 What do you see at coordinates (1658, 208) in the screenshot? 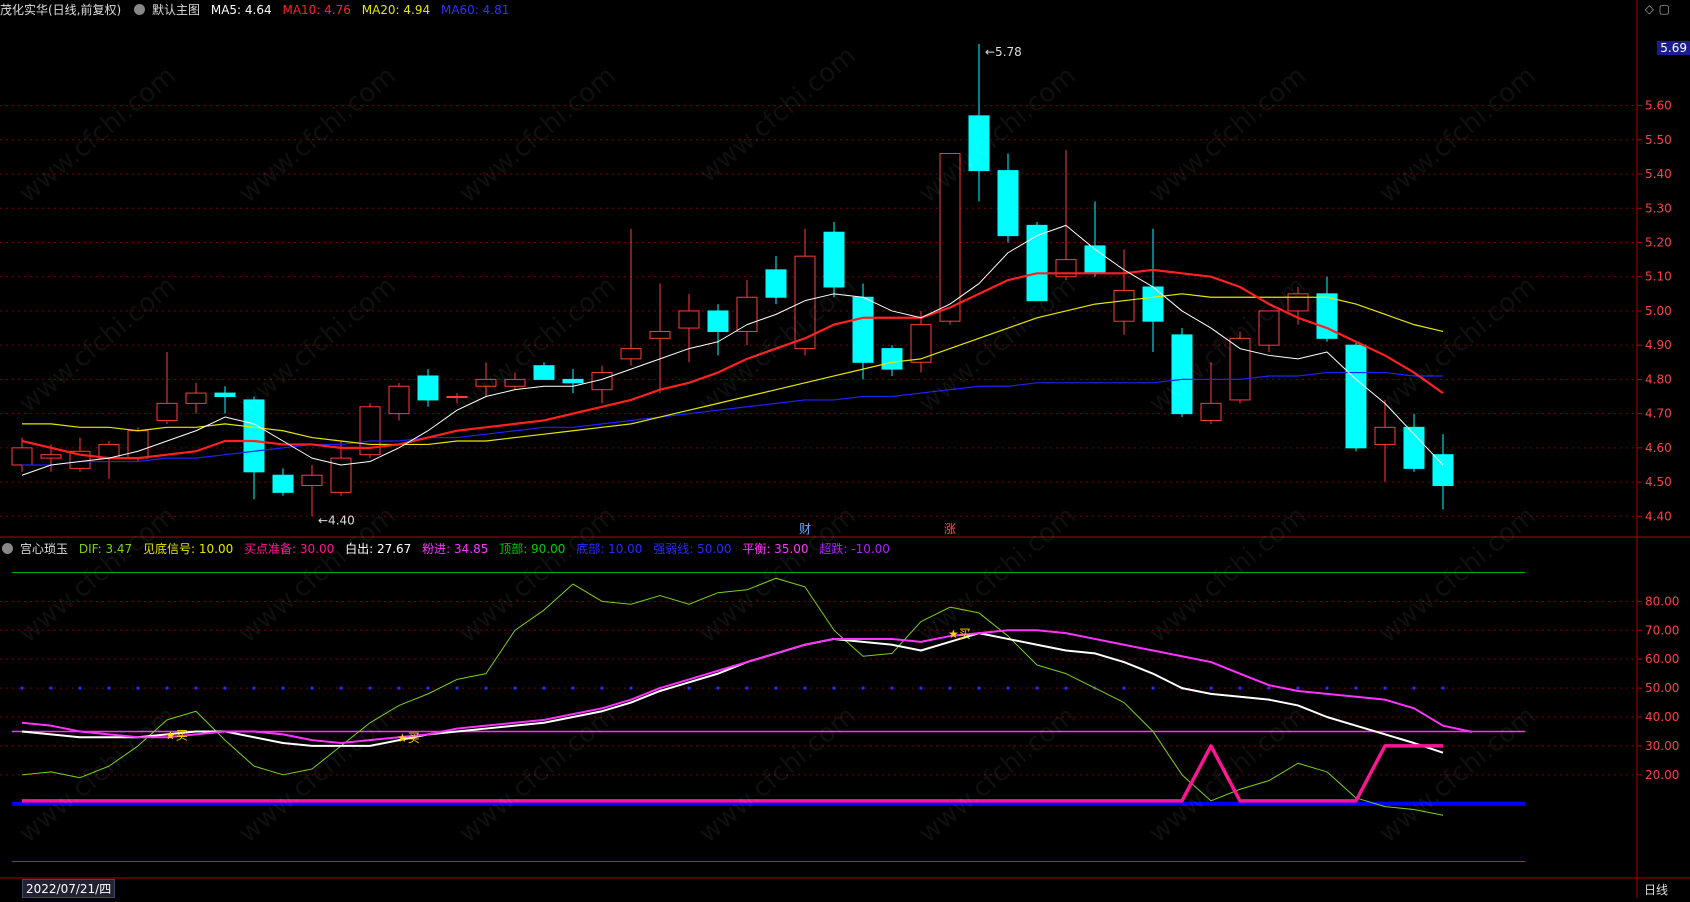
I see `main-tick-label: 5.30` at bounding box center [1658, 208].